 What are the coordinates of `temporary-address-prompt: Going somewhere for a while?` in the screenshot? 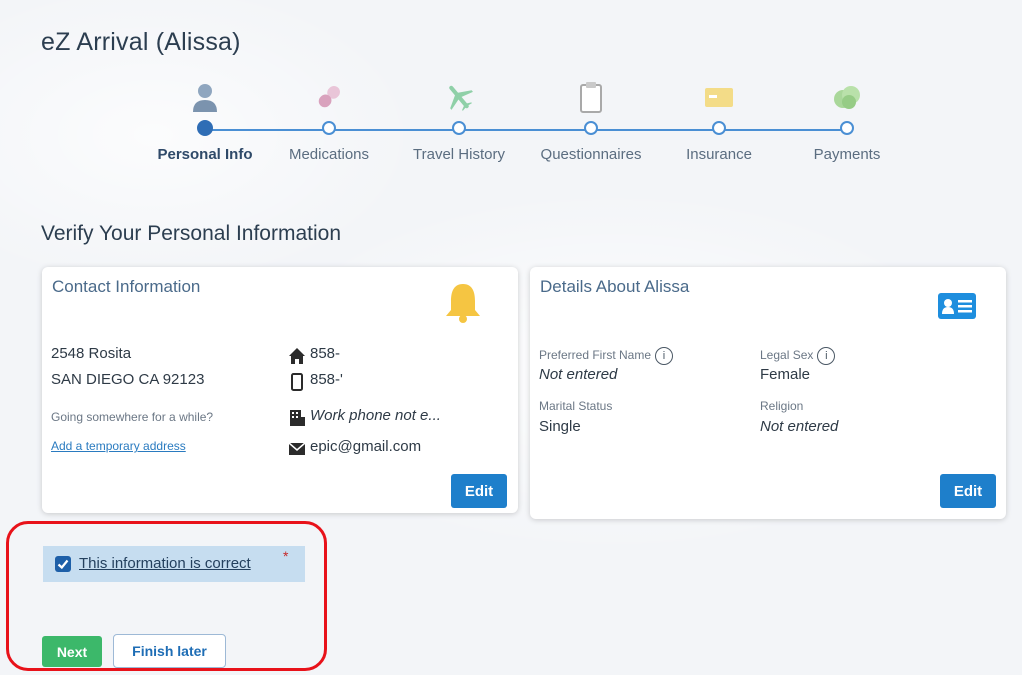 It's located at (132, 417).